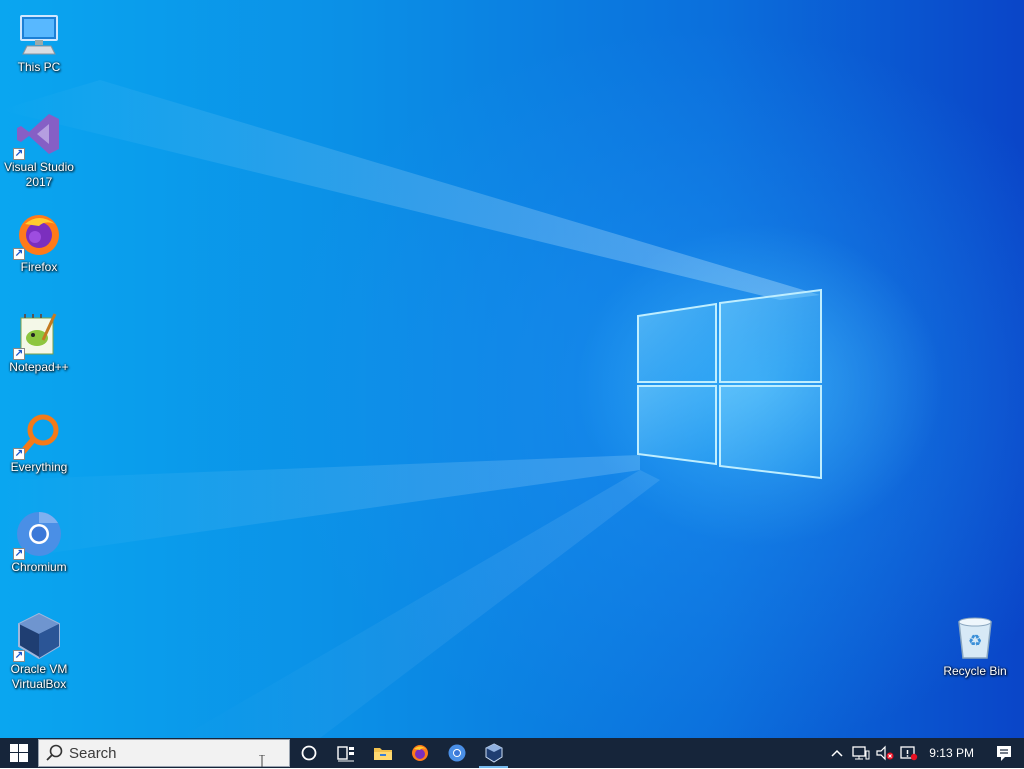 Image resolution: width=1024 pixels, height=769 pixels. I want to click on search-icon, so click(54, 753).